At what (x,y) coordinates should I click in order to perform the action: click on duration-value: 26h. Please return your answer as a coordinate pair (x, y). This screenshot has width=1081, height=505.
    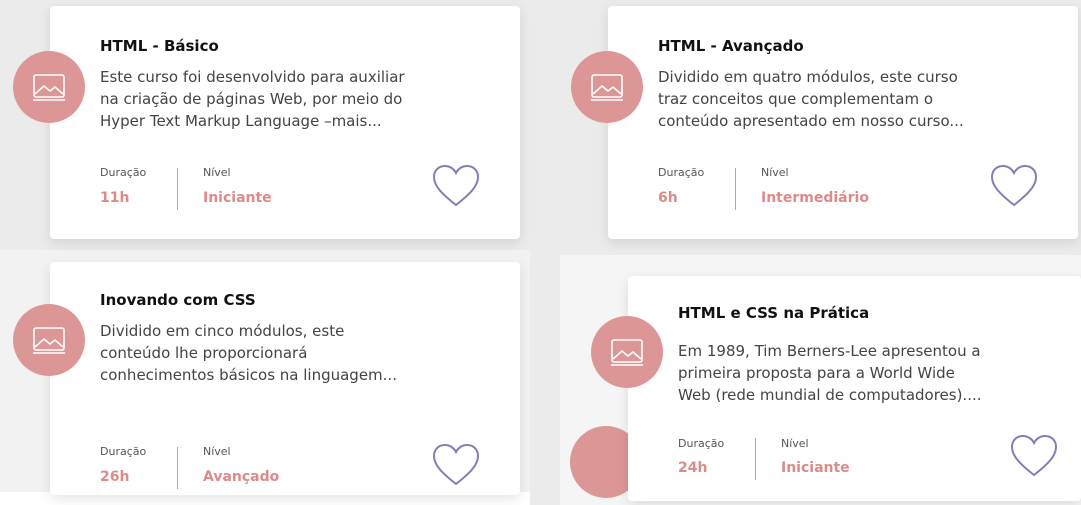
    Looking at the image, I should click on (115, 477).